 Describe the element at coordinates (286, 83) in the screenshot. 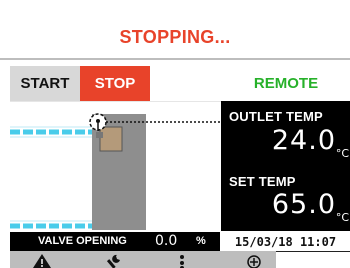

I see `remote-indicator: REMOTE` at that location.